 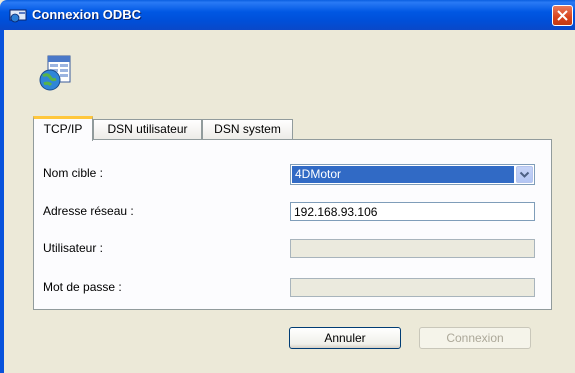 What do you see at coordinates (247, 129) in the screenshot?
I see `tab-dsn-system: DSN system` at bounding box center [247, 129].